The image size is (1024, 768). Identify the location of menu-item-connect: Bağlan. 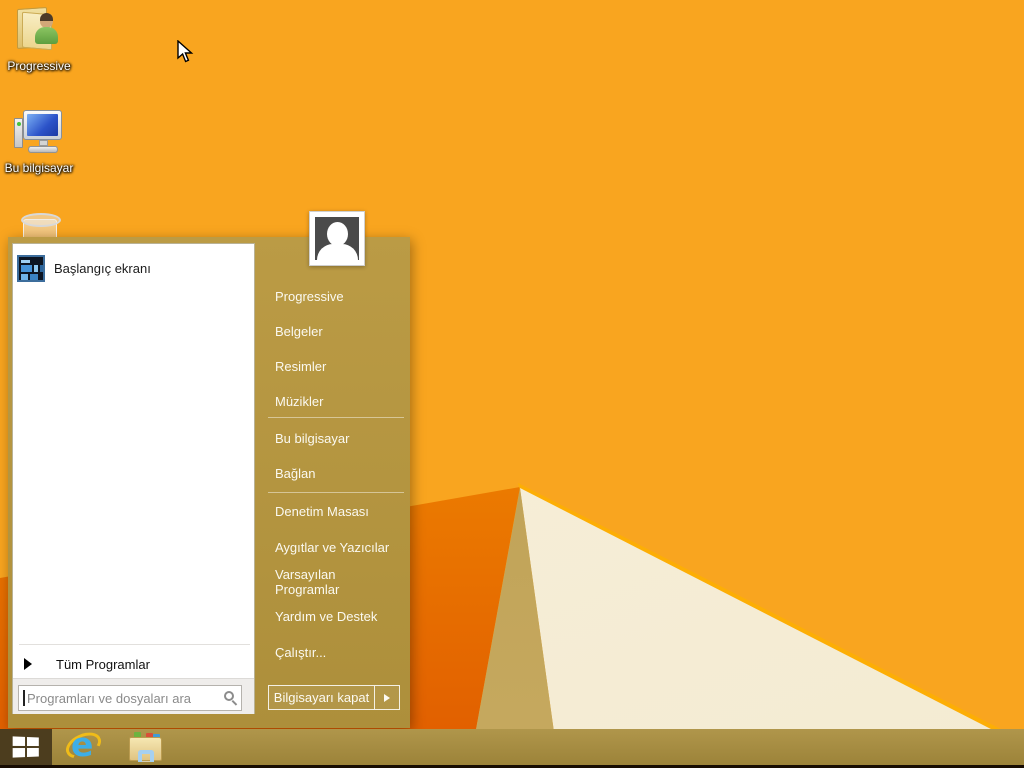
(339, 473).